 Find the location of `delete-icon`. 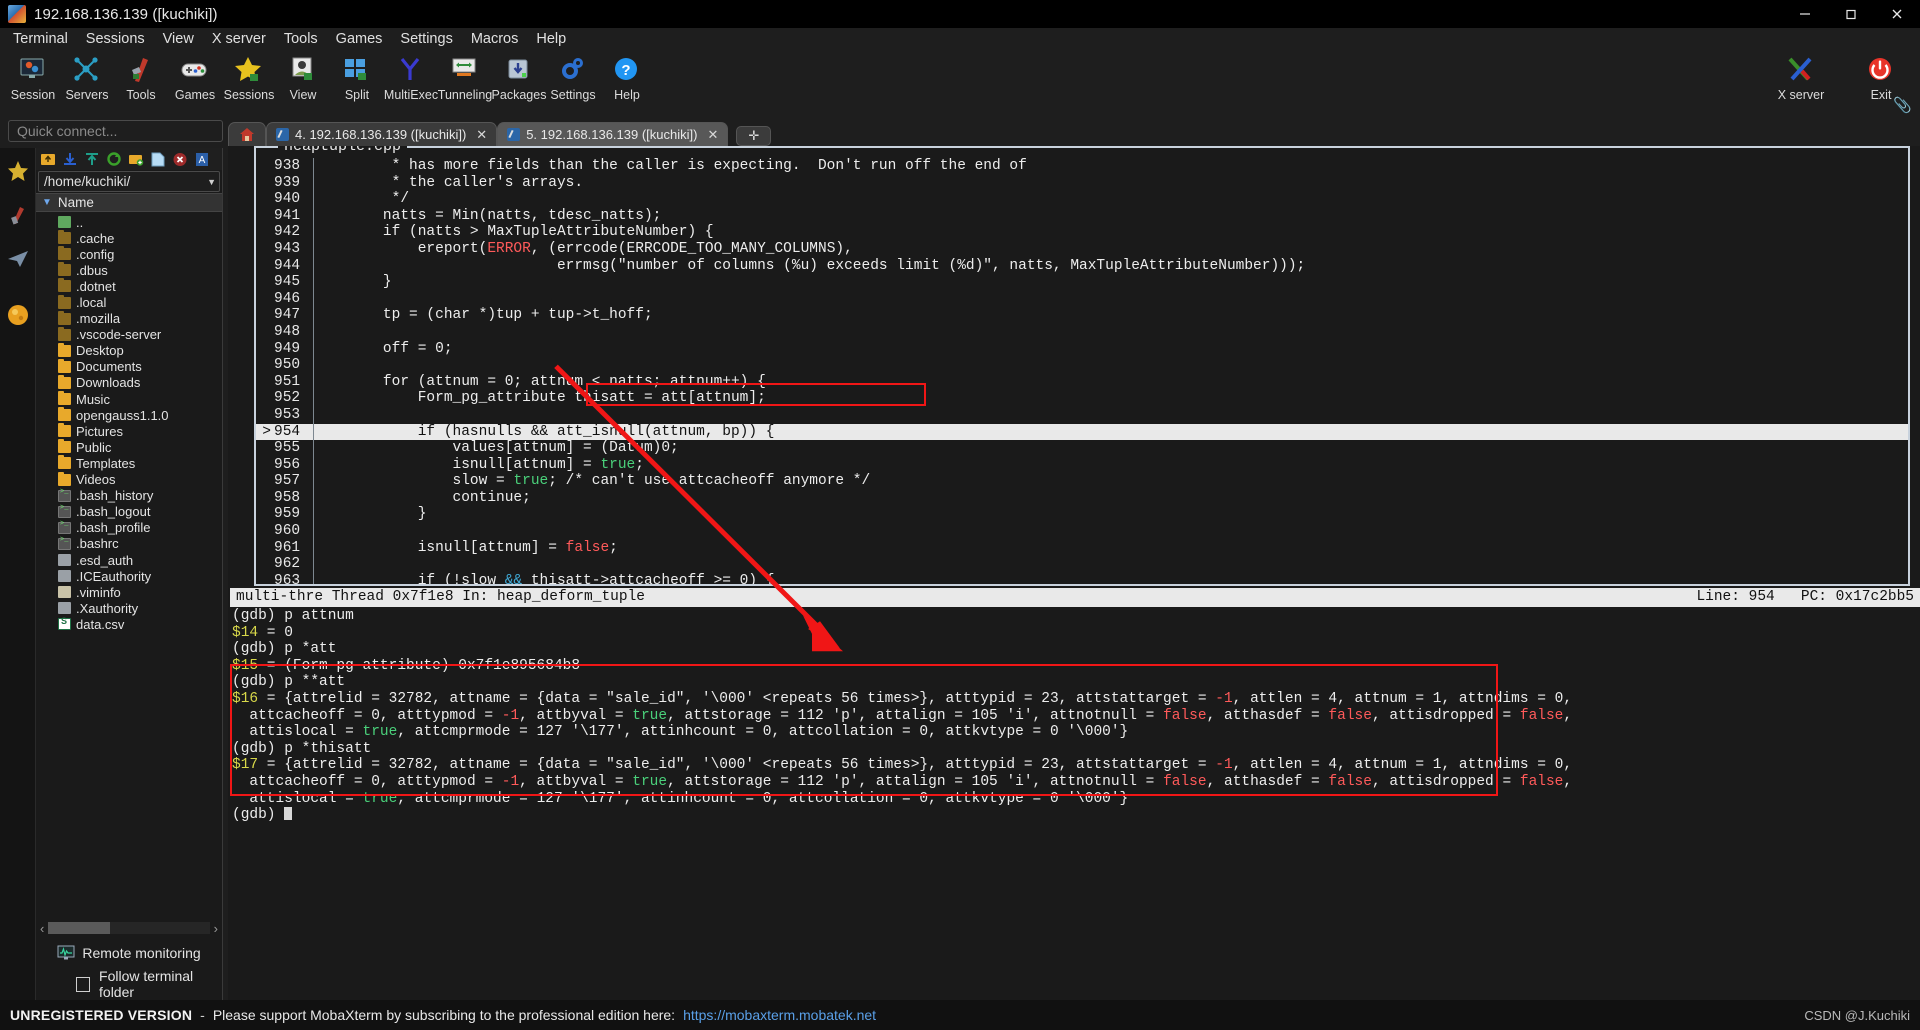

delete-icon is located at coordinates (180, 159).